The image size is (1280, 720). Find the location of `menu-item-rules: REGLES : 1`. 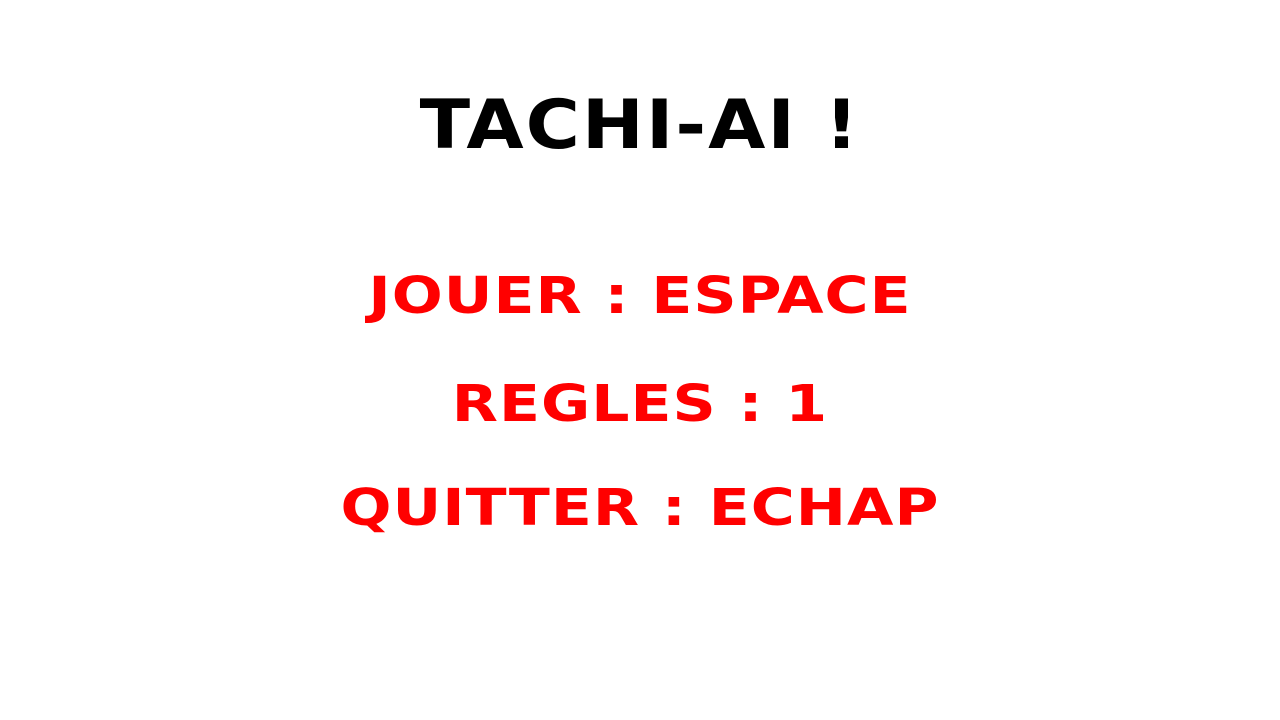

menu-item-rules: REGLES : 1 is located at coordinates (640, 404).